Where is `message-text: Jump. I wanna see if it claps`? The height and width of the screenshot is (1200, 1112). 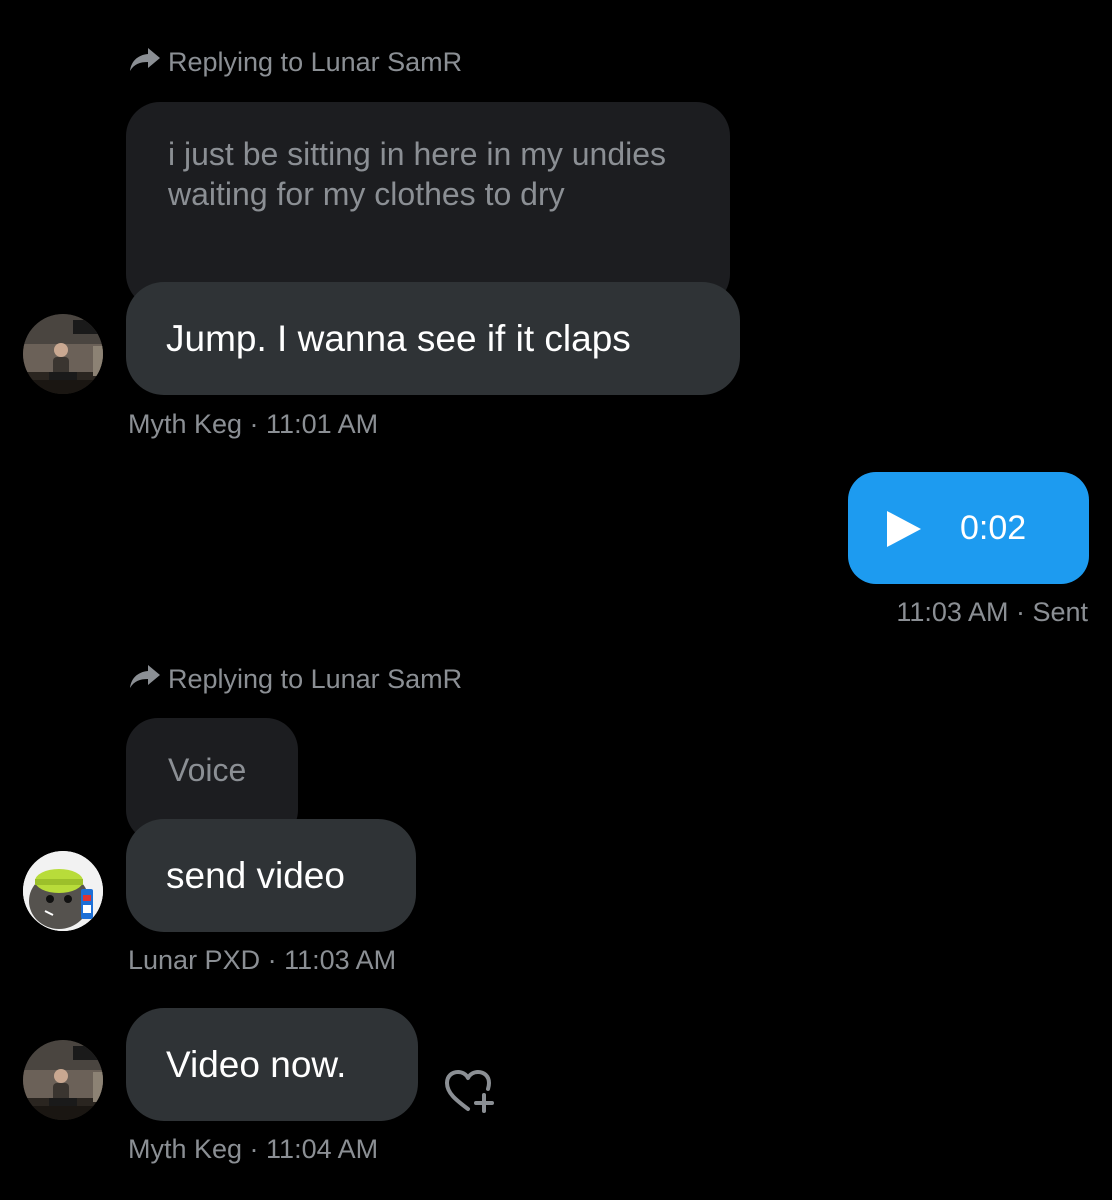 message-text: Jump. I wanna see if it claps is located at coordinates (398, 338).